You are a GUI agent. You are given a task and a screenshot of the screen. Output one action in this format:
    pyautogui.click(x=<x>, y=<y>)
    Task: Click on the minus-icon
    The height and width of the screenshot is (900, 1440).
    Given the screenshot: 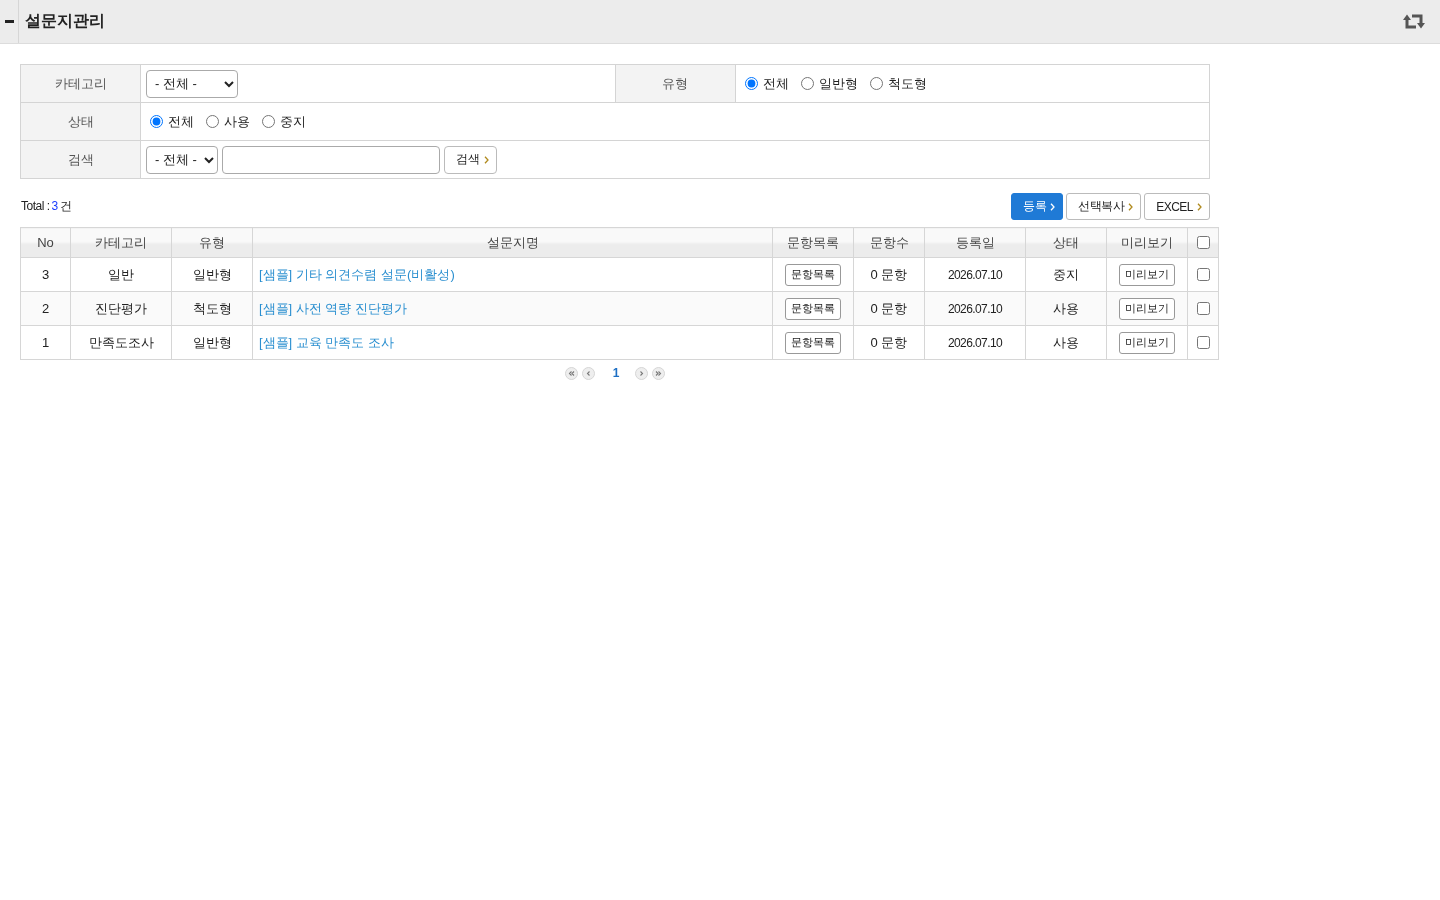 What is the action you would take?
    pyautogui.click(x=9, y=21)
    